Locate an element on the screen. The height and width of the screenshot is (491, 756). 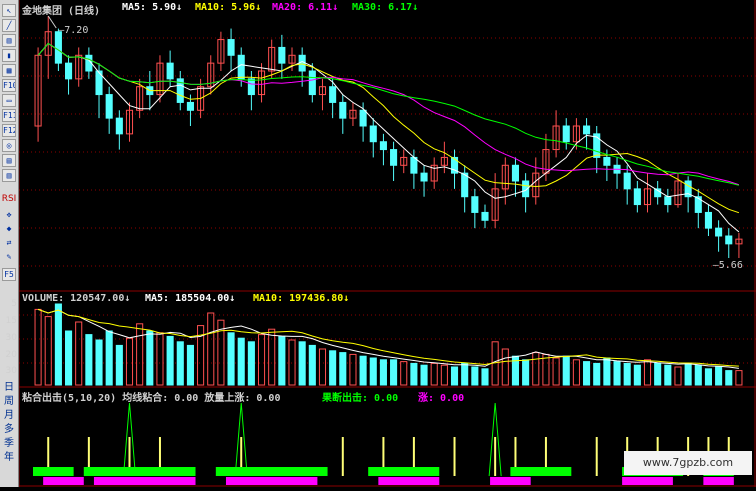
volume-axis-label: 5 is located at coordinates (14, 304).